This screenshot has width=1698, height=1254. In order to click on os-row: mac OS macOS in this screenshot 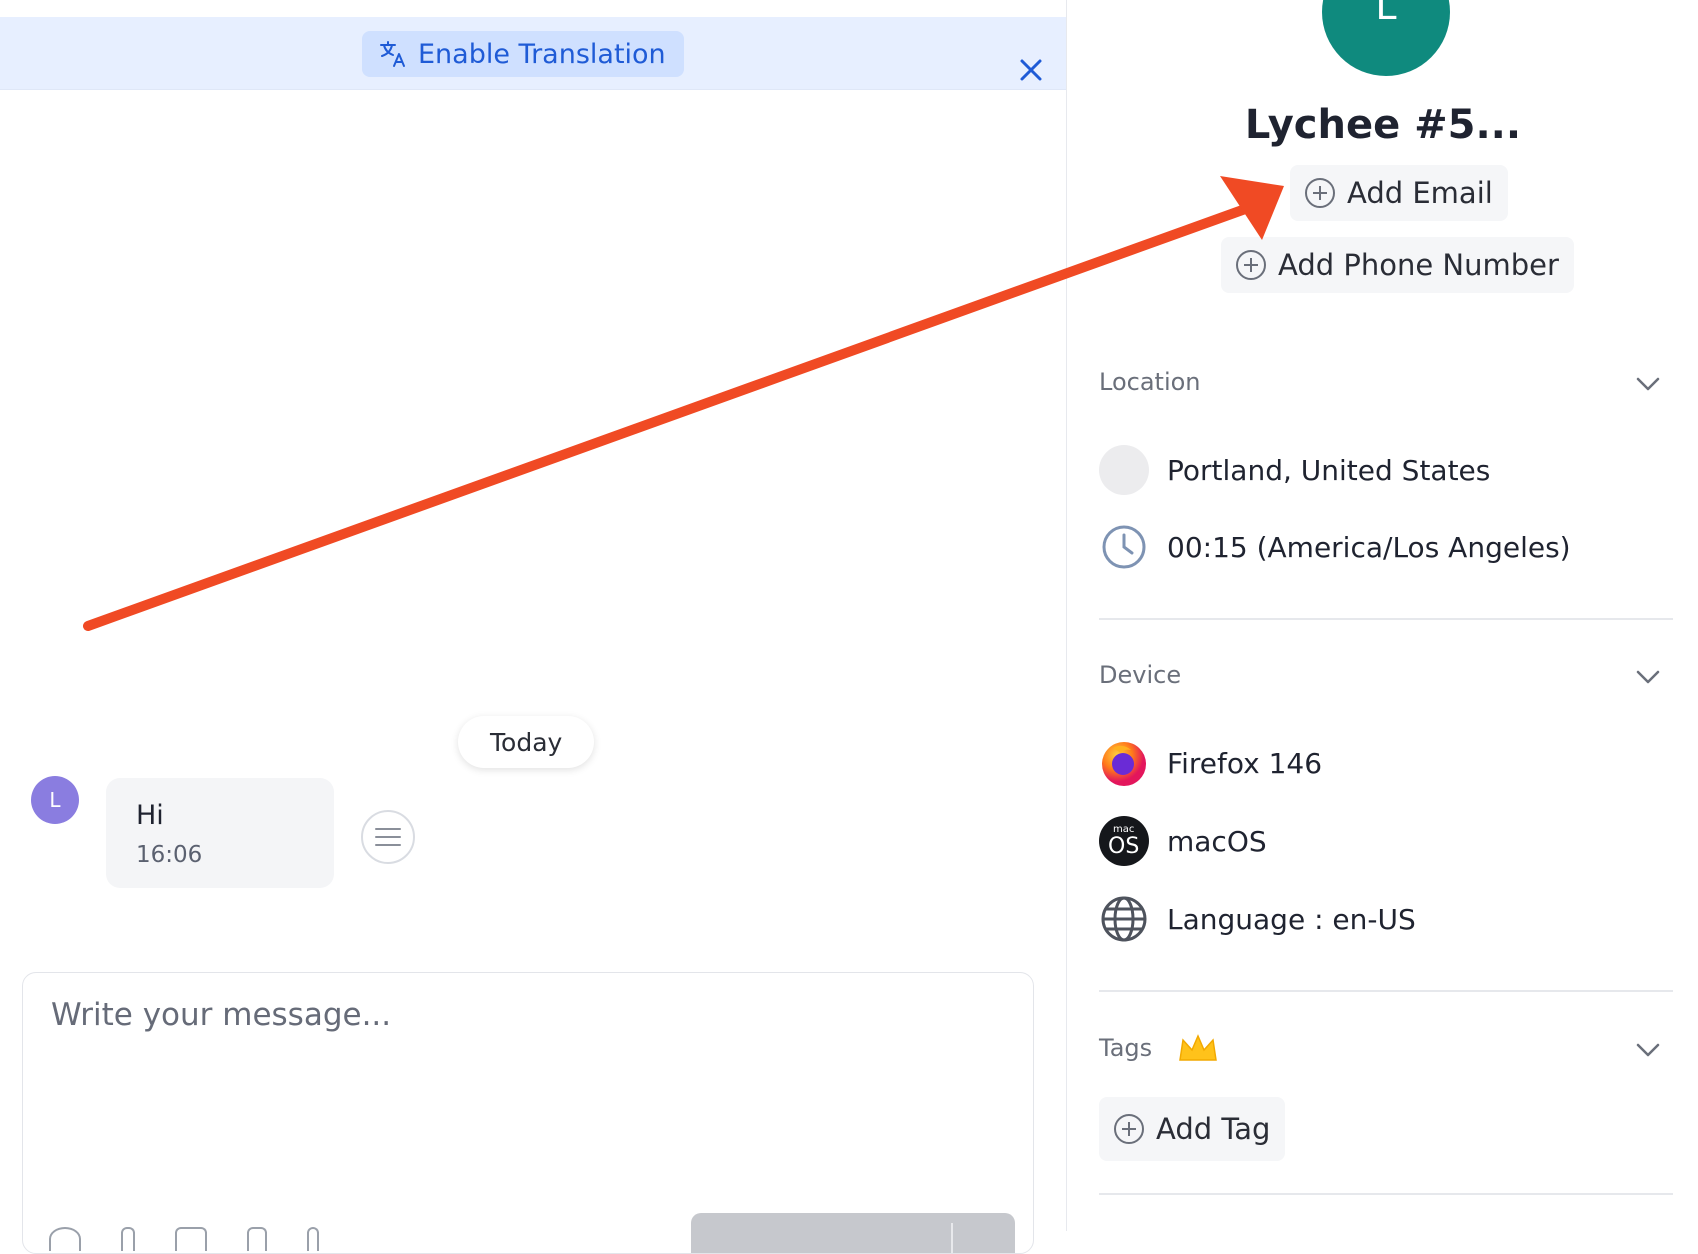, I will do `click(1183, 841)`.